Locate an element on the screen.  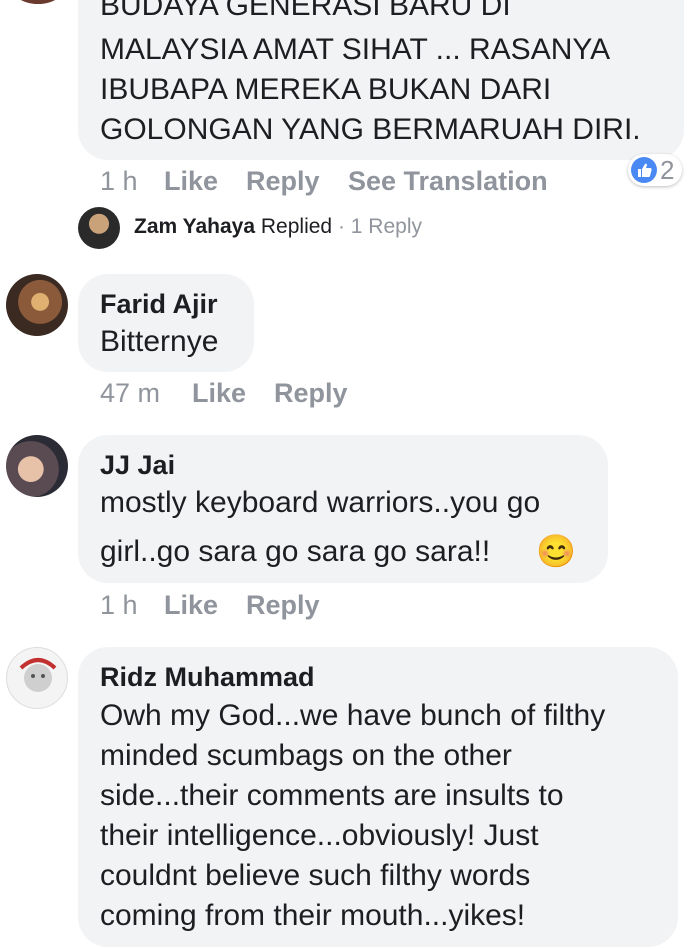
comment-author: JJ Jai is located at coordinates (137, 465).